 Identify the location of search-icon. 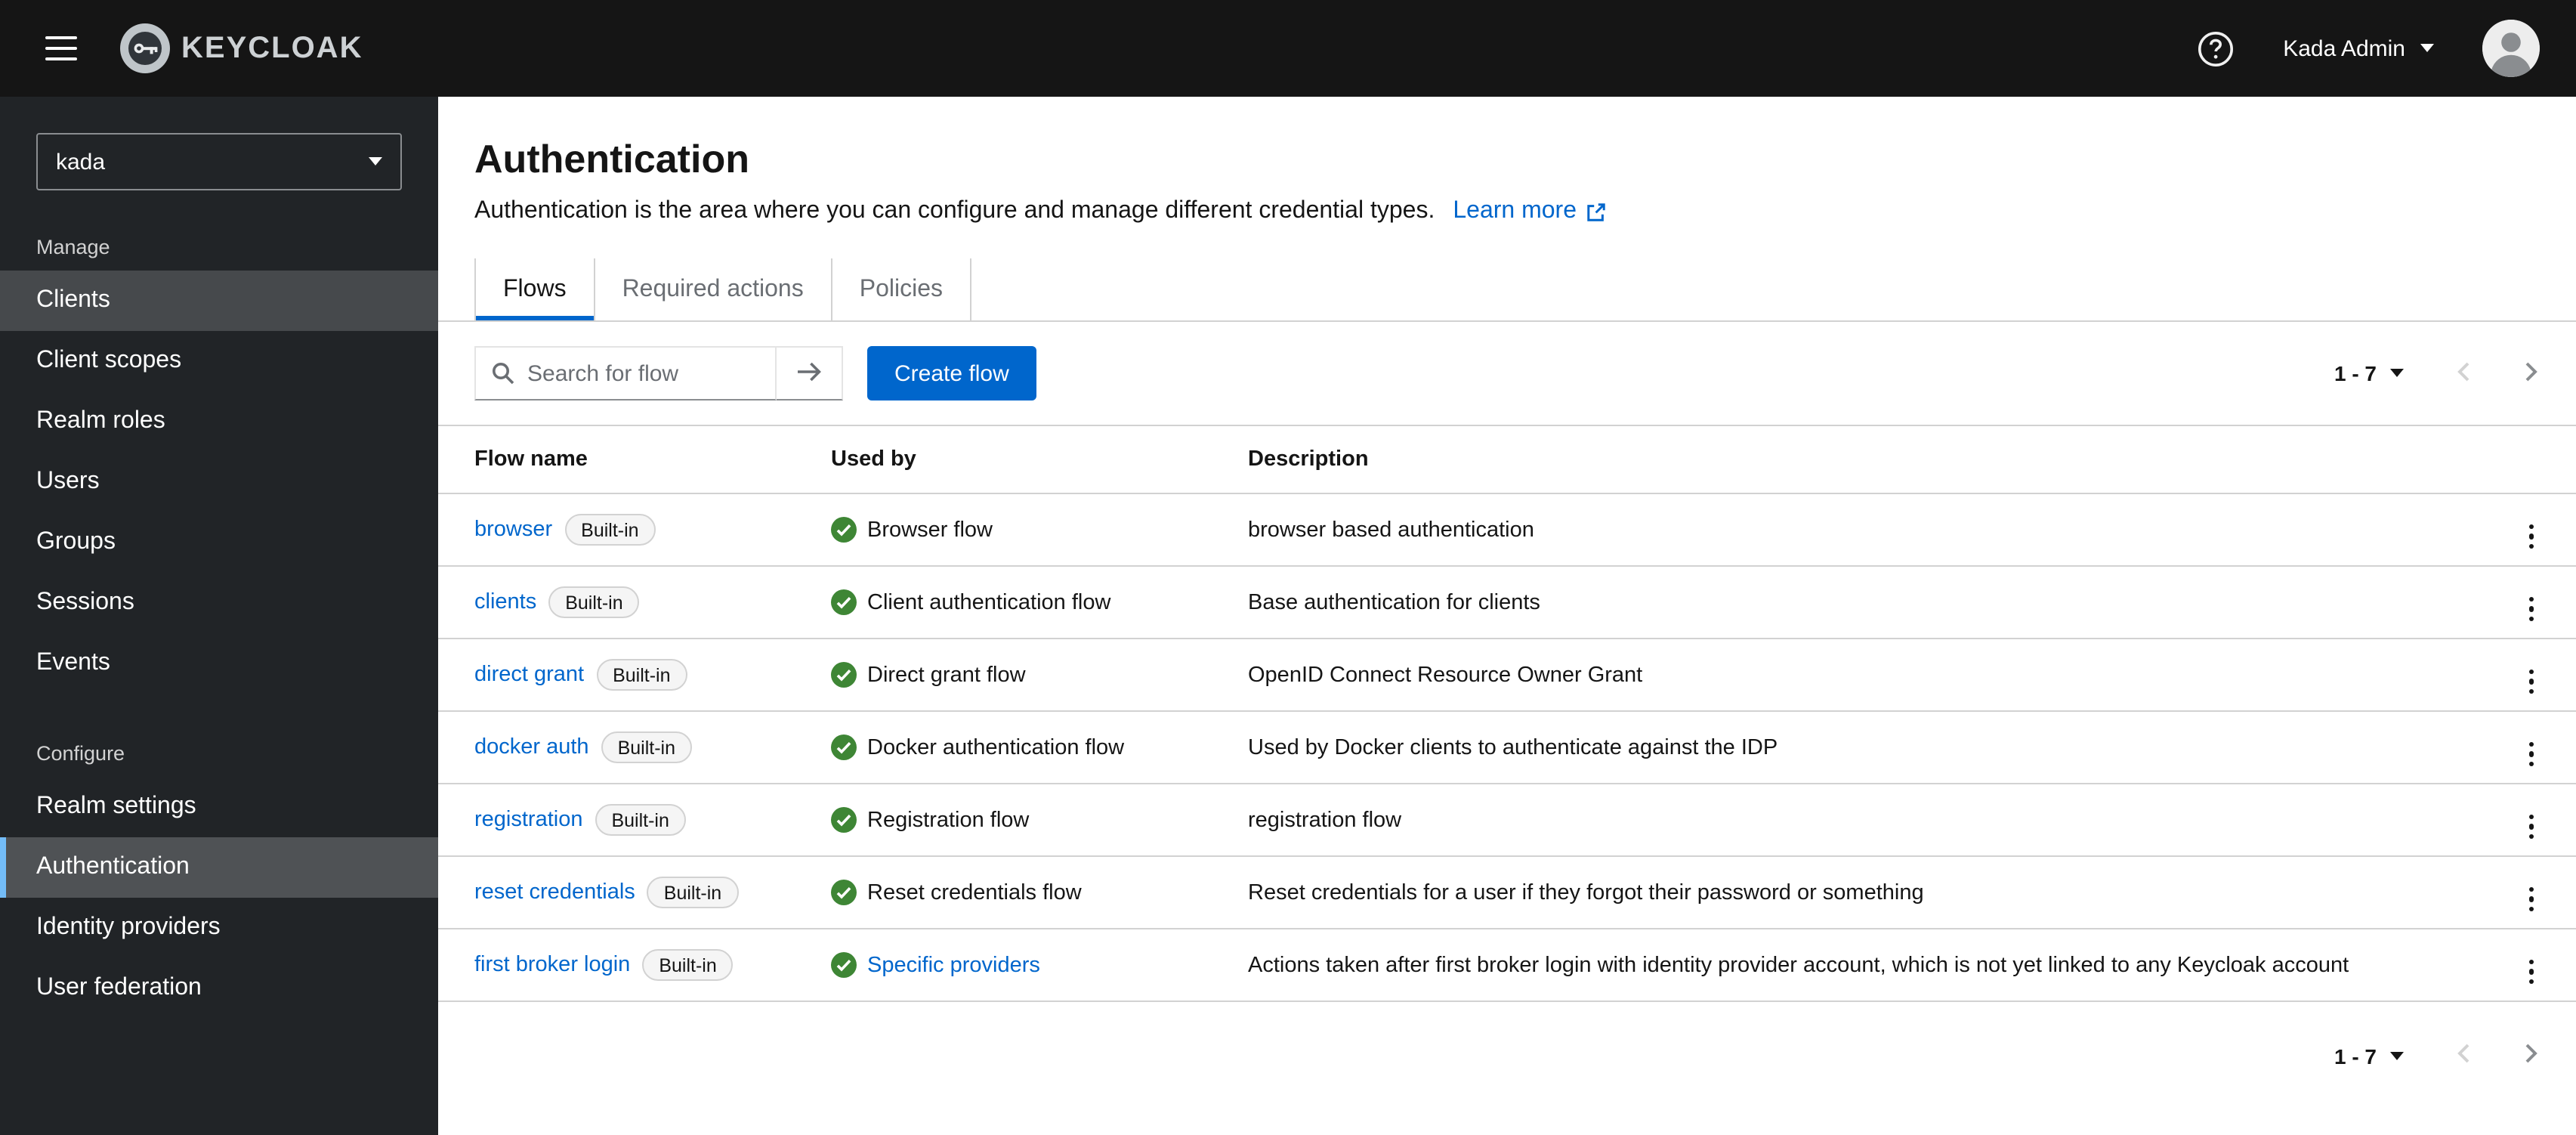
(503, 377).